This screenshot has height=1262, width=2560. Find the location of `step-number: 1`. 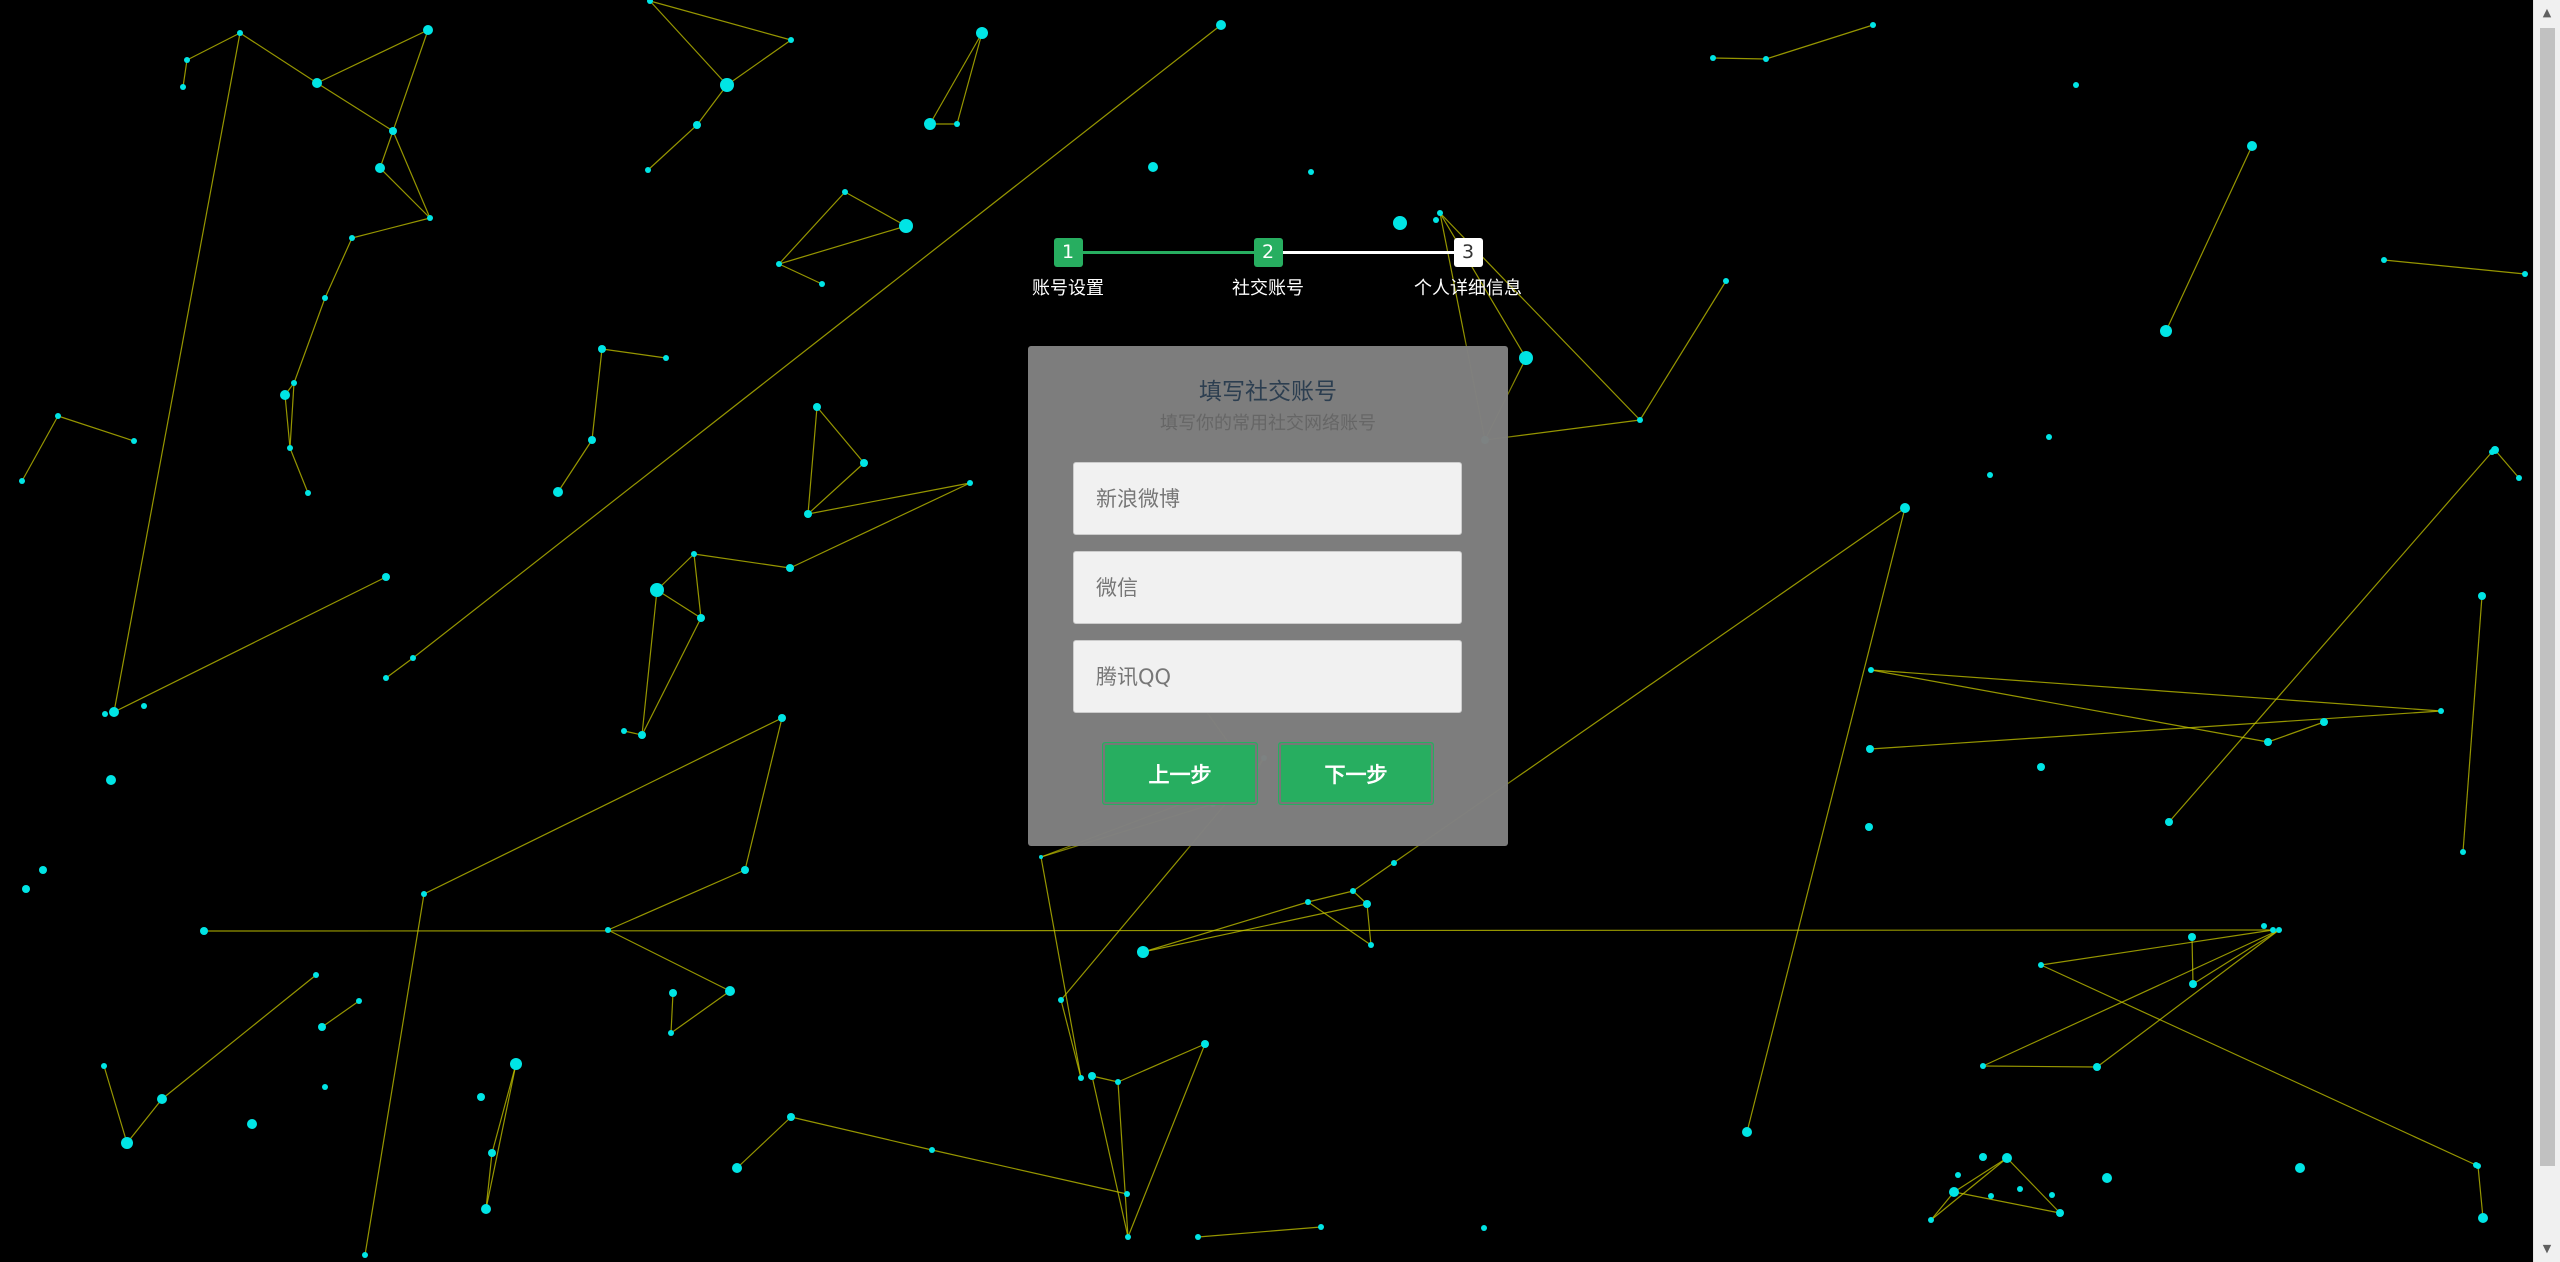

step-number: 1 is located at coordinates (1068, 252).